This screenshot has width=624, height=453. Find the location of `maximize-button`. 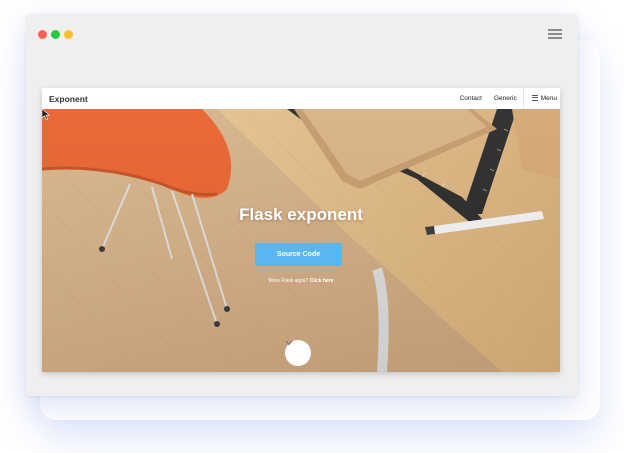

maximize-button is located at coordinates (68, 34).